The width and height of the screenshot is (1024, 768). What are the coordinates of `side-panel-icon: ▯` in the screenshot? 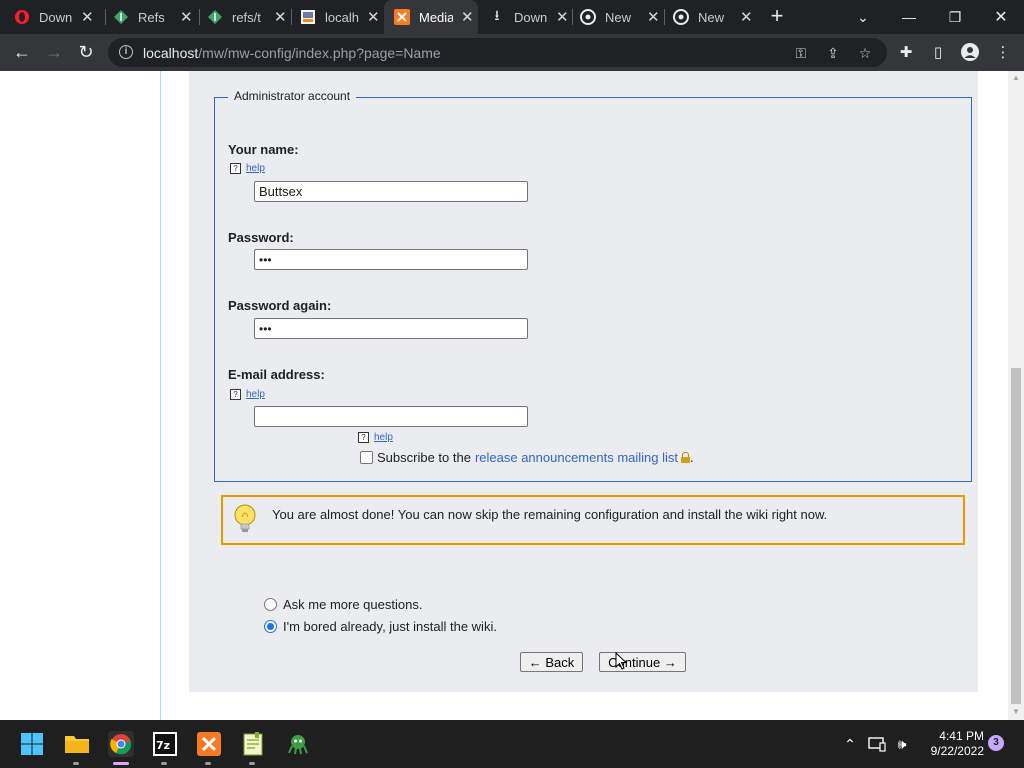 It's located at (938, 52).